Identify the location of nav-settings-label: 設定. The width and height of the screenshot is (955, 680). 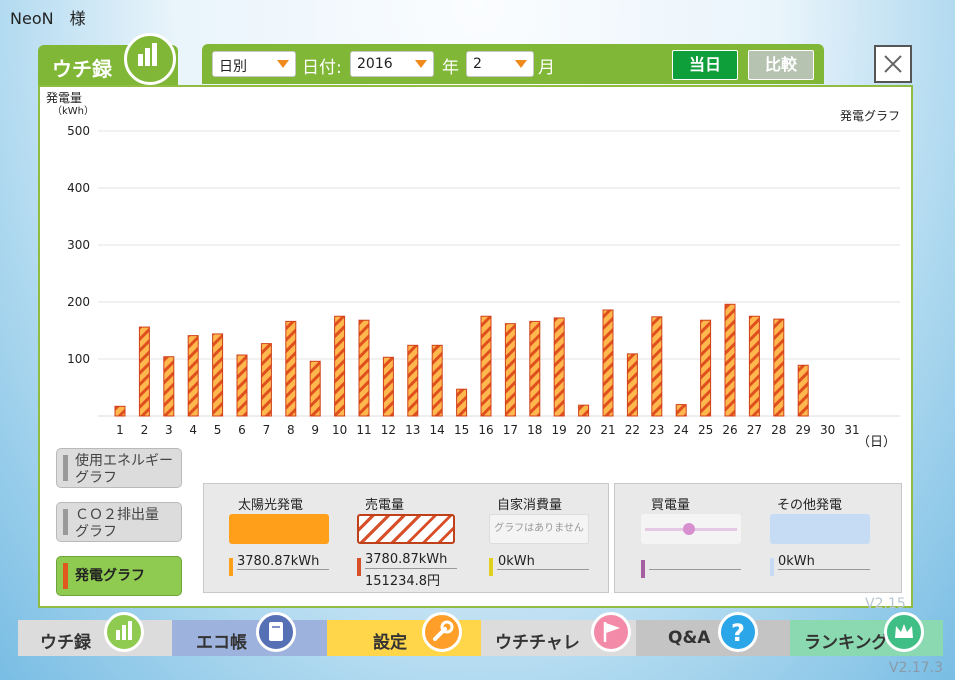
(390, 643).